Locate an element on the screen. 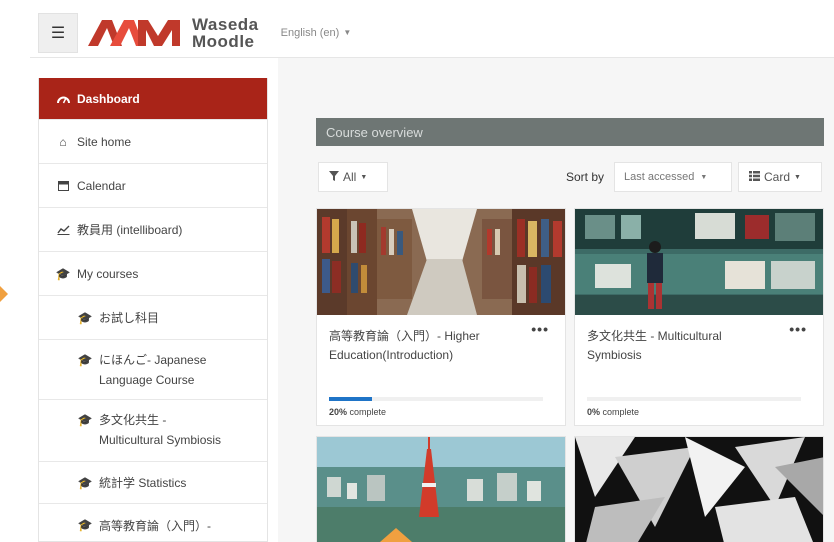 The image size is (834, 542). language-menu: English (en) ▼ is located at coordinates (316, 33).